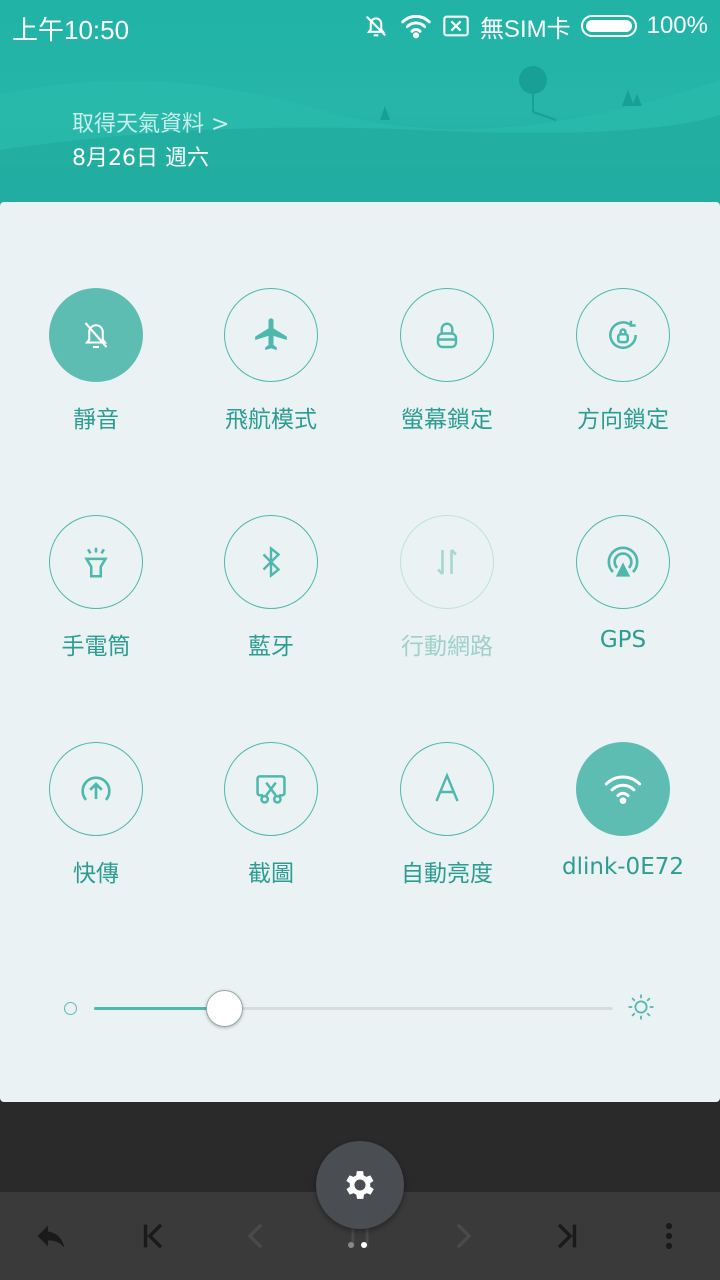  Describe the element at coordinates (364, 1245) in the screenshot. I see `page-dot-current` at that location.